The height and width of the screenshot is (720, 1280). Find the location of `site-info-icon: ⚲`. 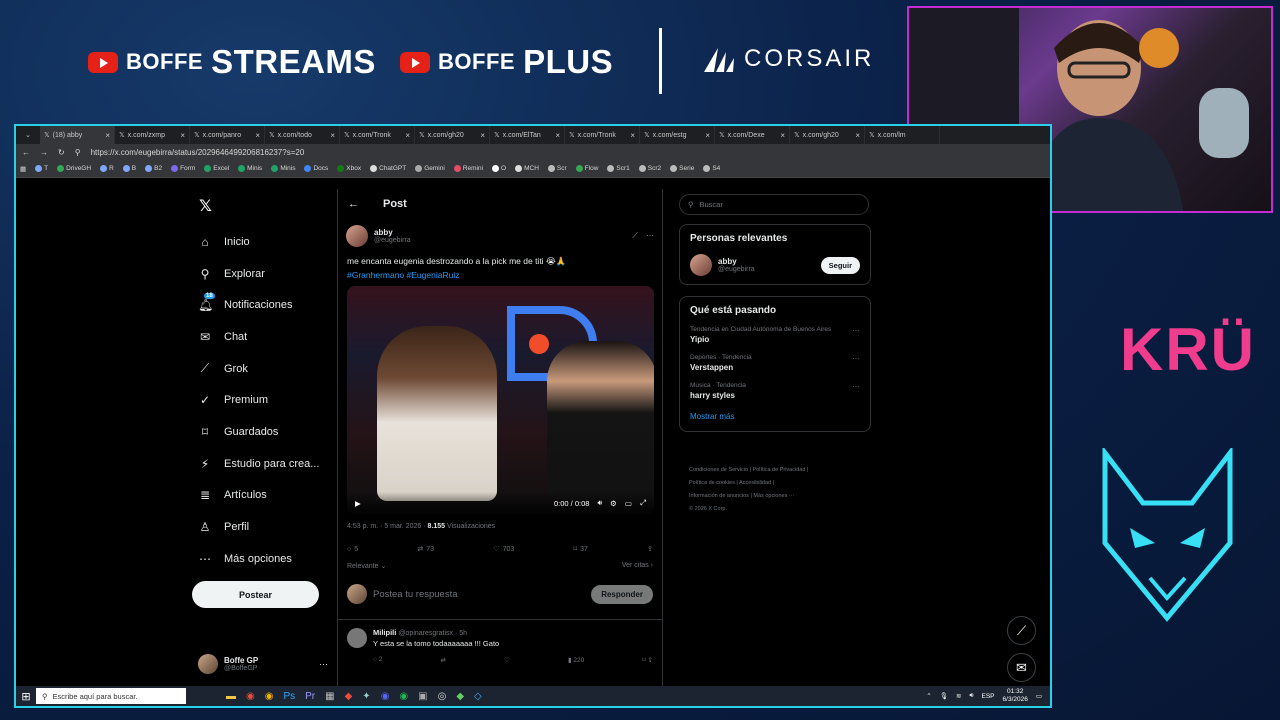

site-info-icon: ⚲ is located at coordinates (78, 152).